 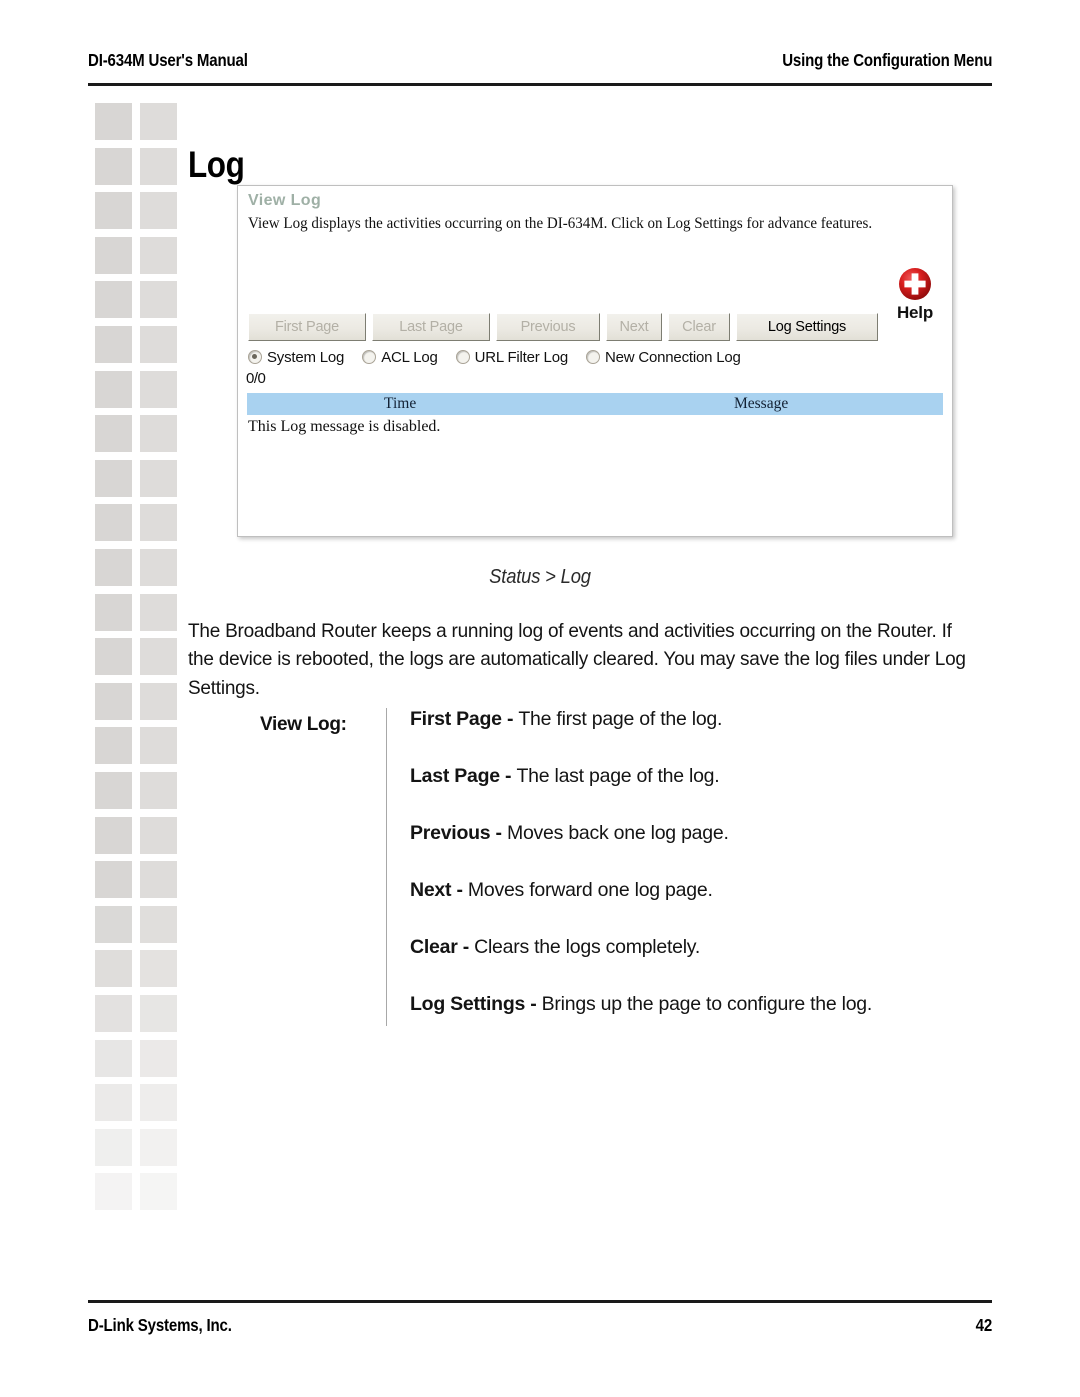 What do you see at coordinates (807, 327) in the screenshot?
I see `log-settings-button: Log Settings` at bounding box center [807, 327].